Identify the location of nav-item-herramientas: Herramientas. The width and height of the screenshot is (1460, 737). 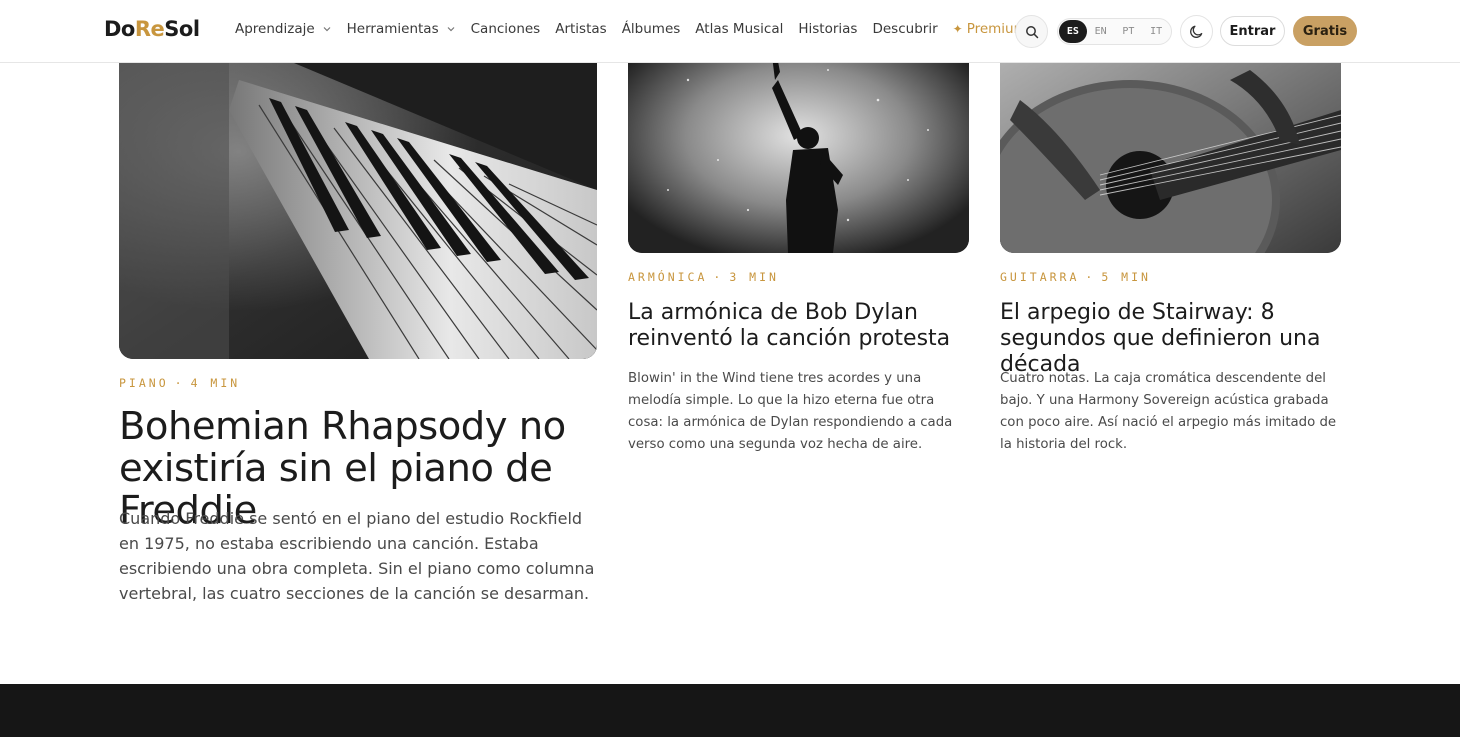
(401, 29).